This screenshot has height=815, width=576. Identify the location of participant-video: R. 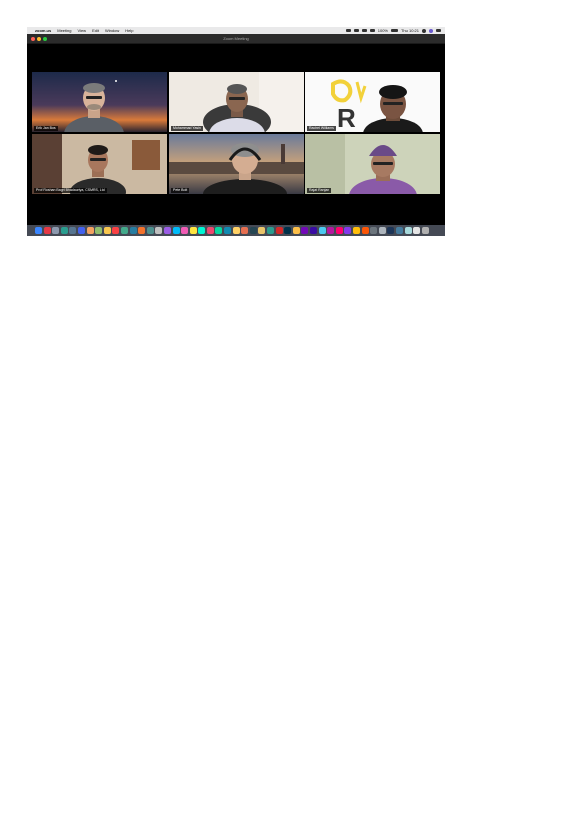
(372, 102).